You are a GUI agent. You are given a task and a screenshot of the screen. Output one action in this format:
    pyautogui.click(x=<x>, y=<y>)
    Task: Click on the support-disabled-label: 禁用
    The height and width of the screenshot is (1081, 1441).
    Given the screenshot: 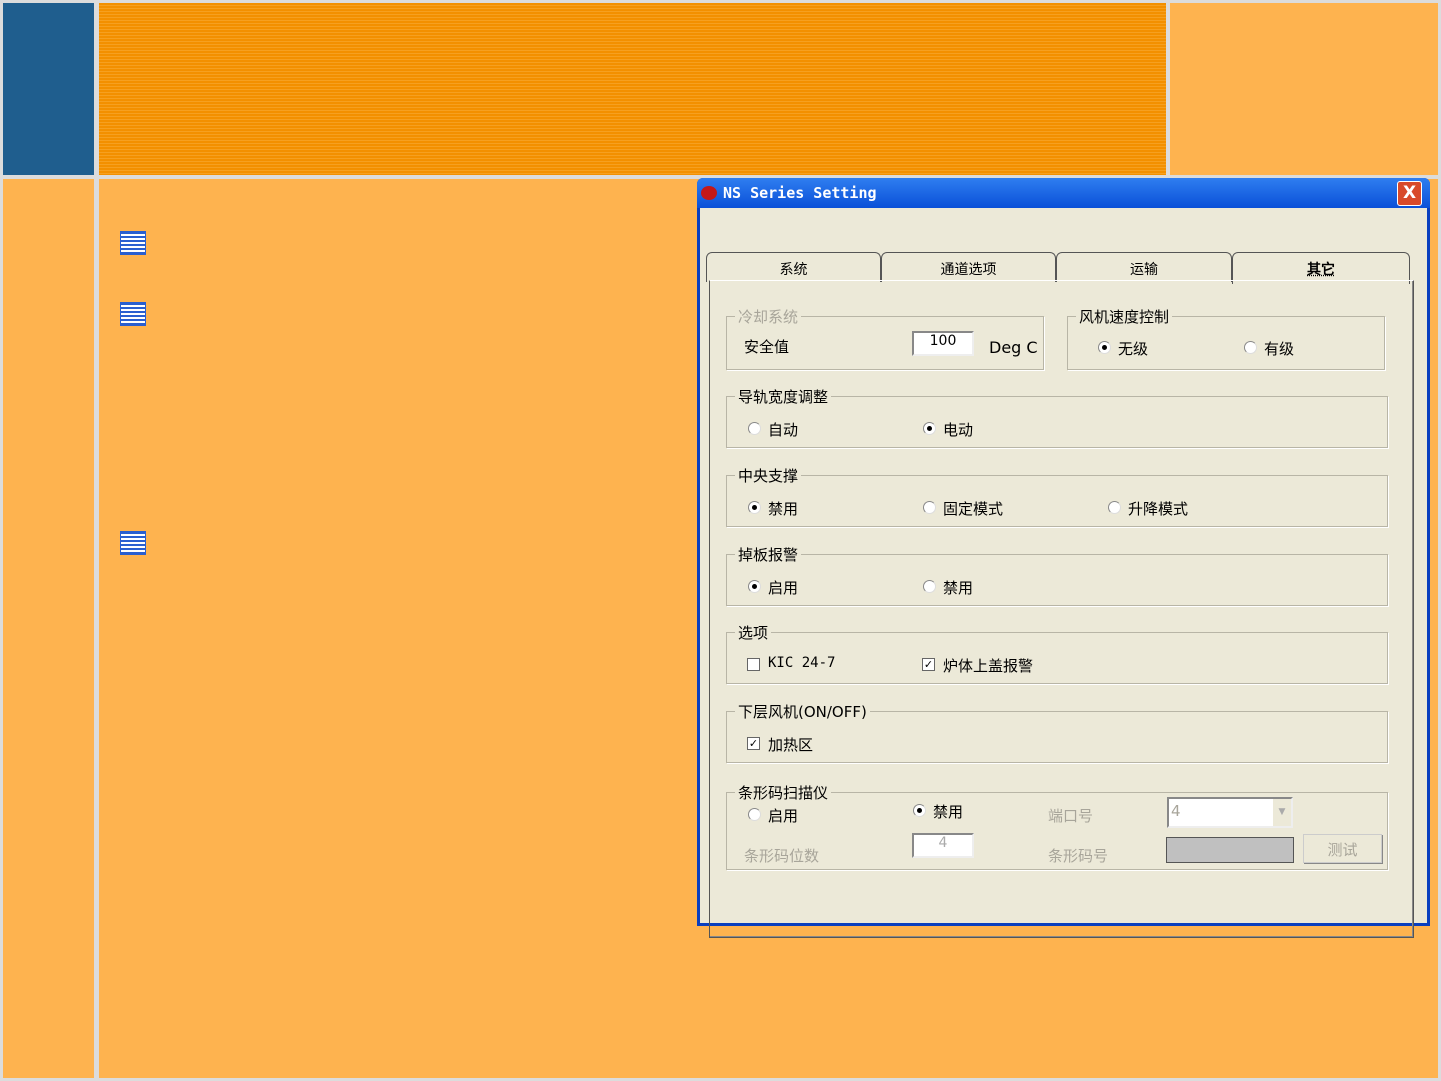 What is the action you would take?
    pyautogui.click(x=783, y=509)
    